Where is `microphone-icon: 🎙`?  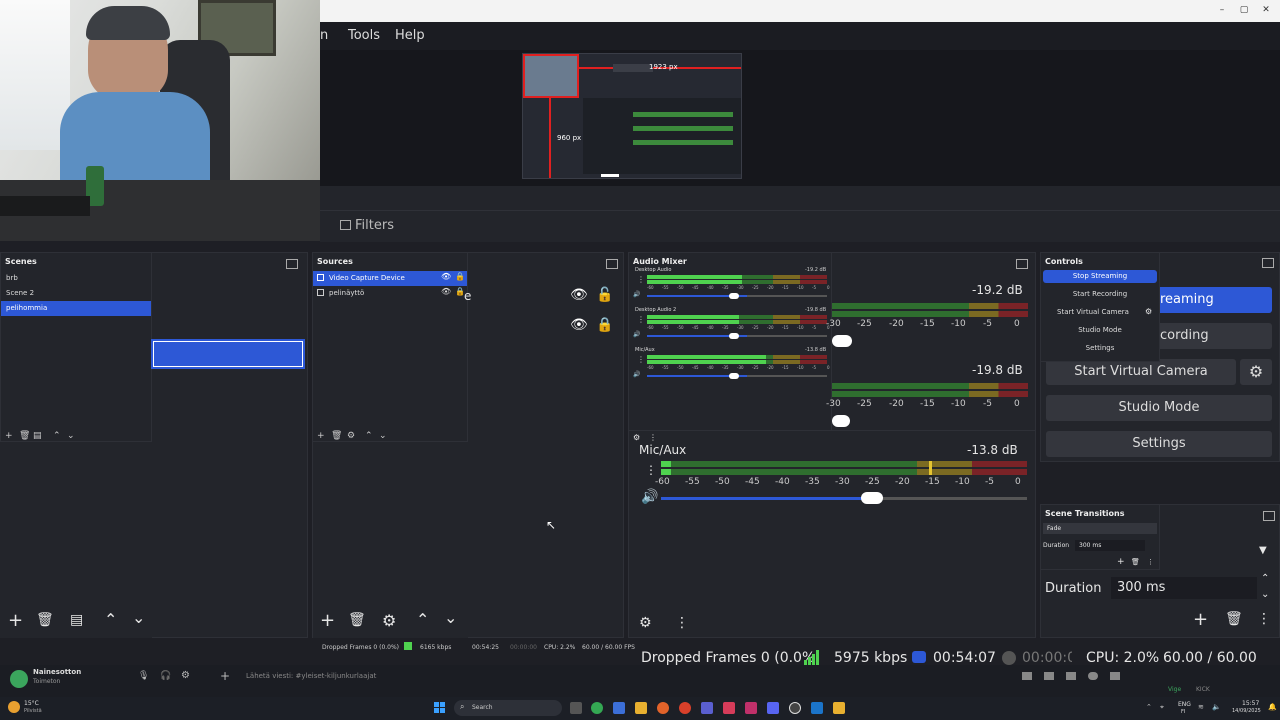
microphone-icon: 🎙 is located at coordinates (143, 676).